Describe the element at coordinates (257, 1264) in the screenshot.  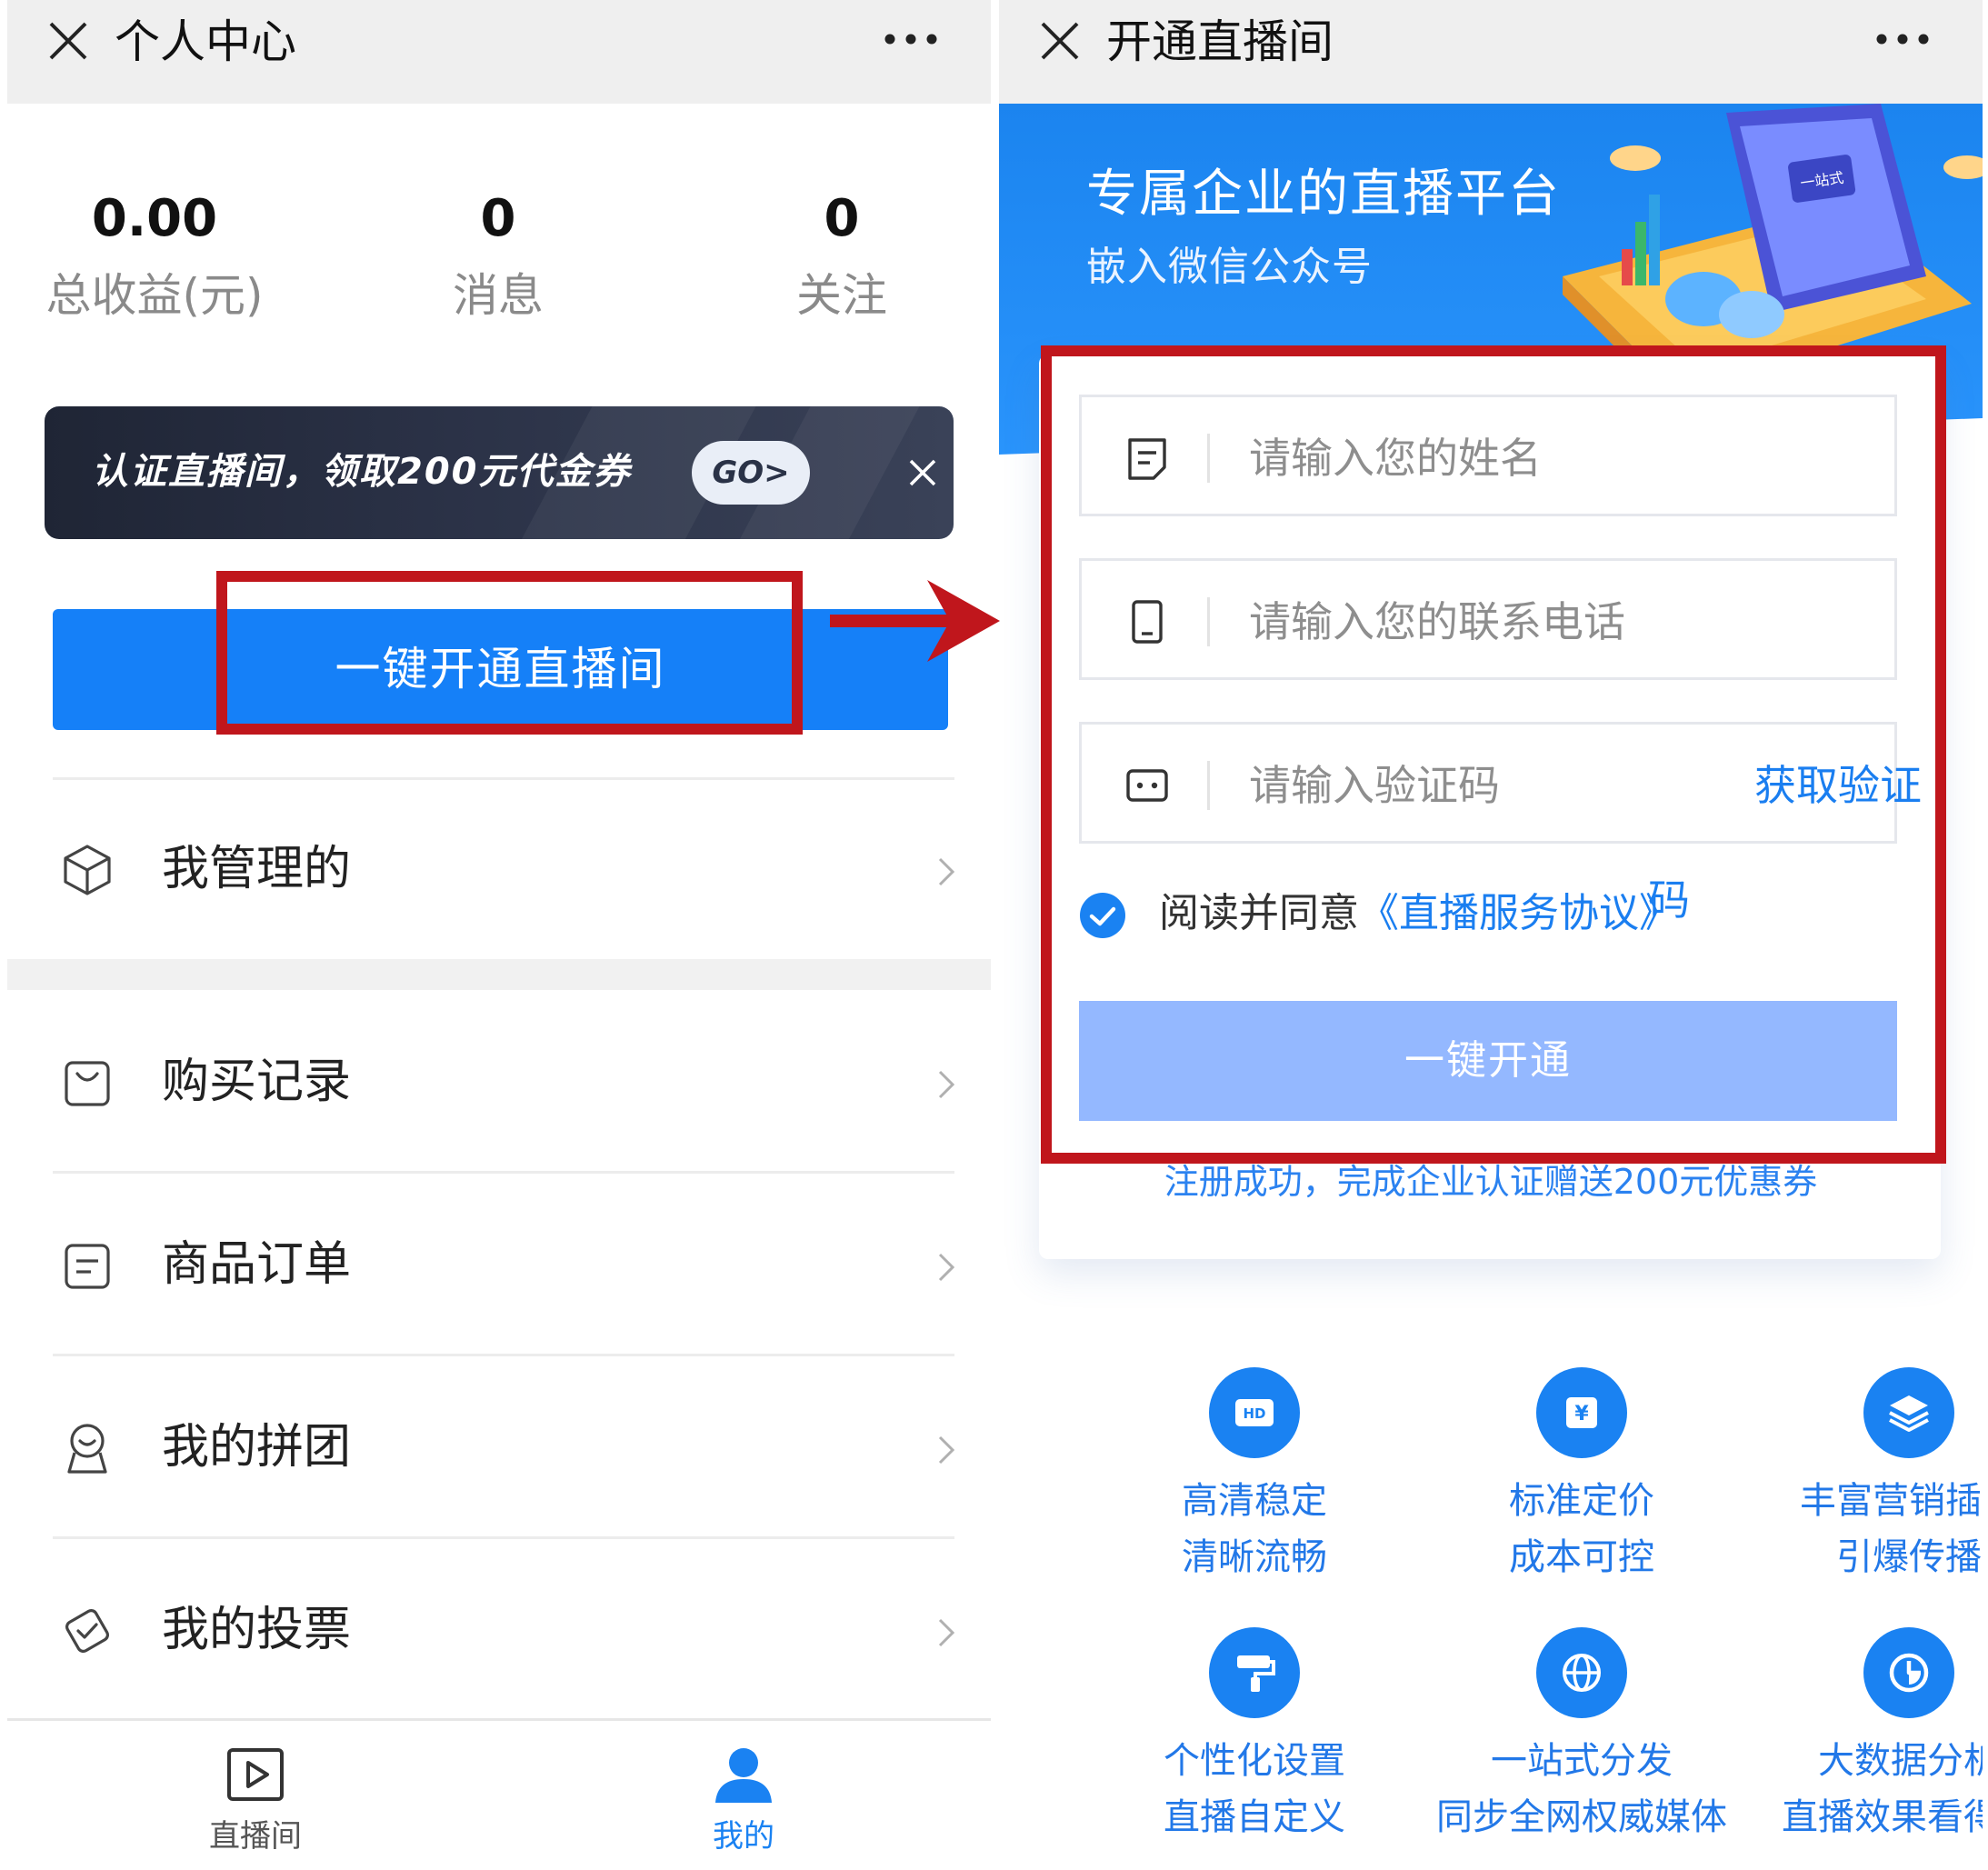
I see `menu-item-label: 商品订单` at that location.